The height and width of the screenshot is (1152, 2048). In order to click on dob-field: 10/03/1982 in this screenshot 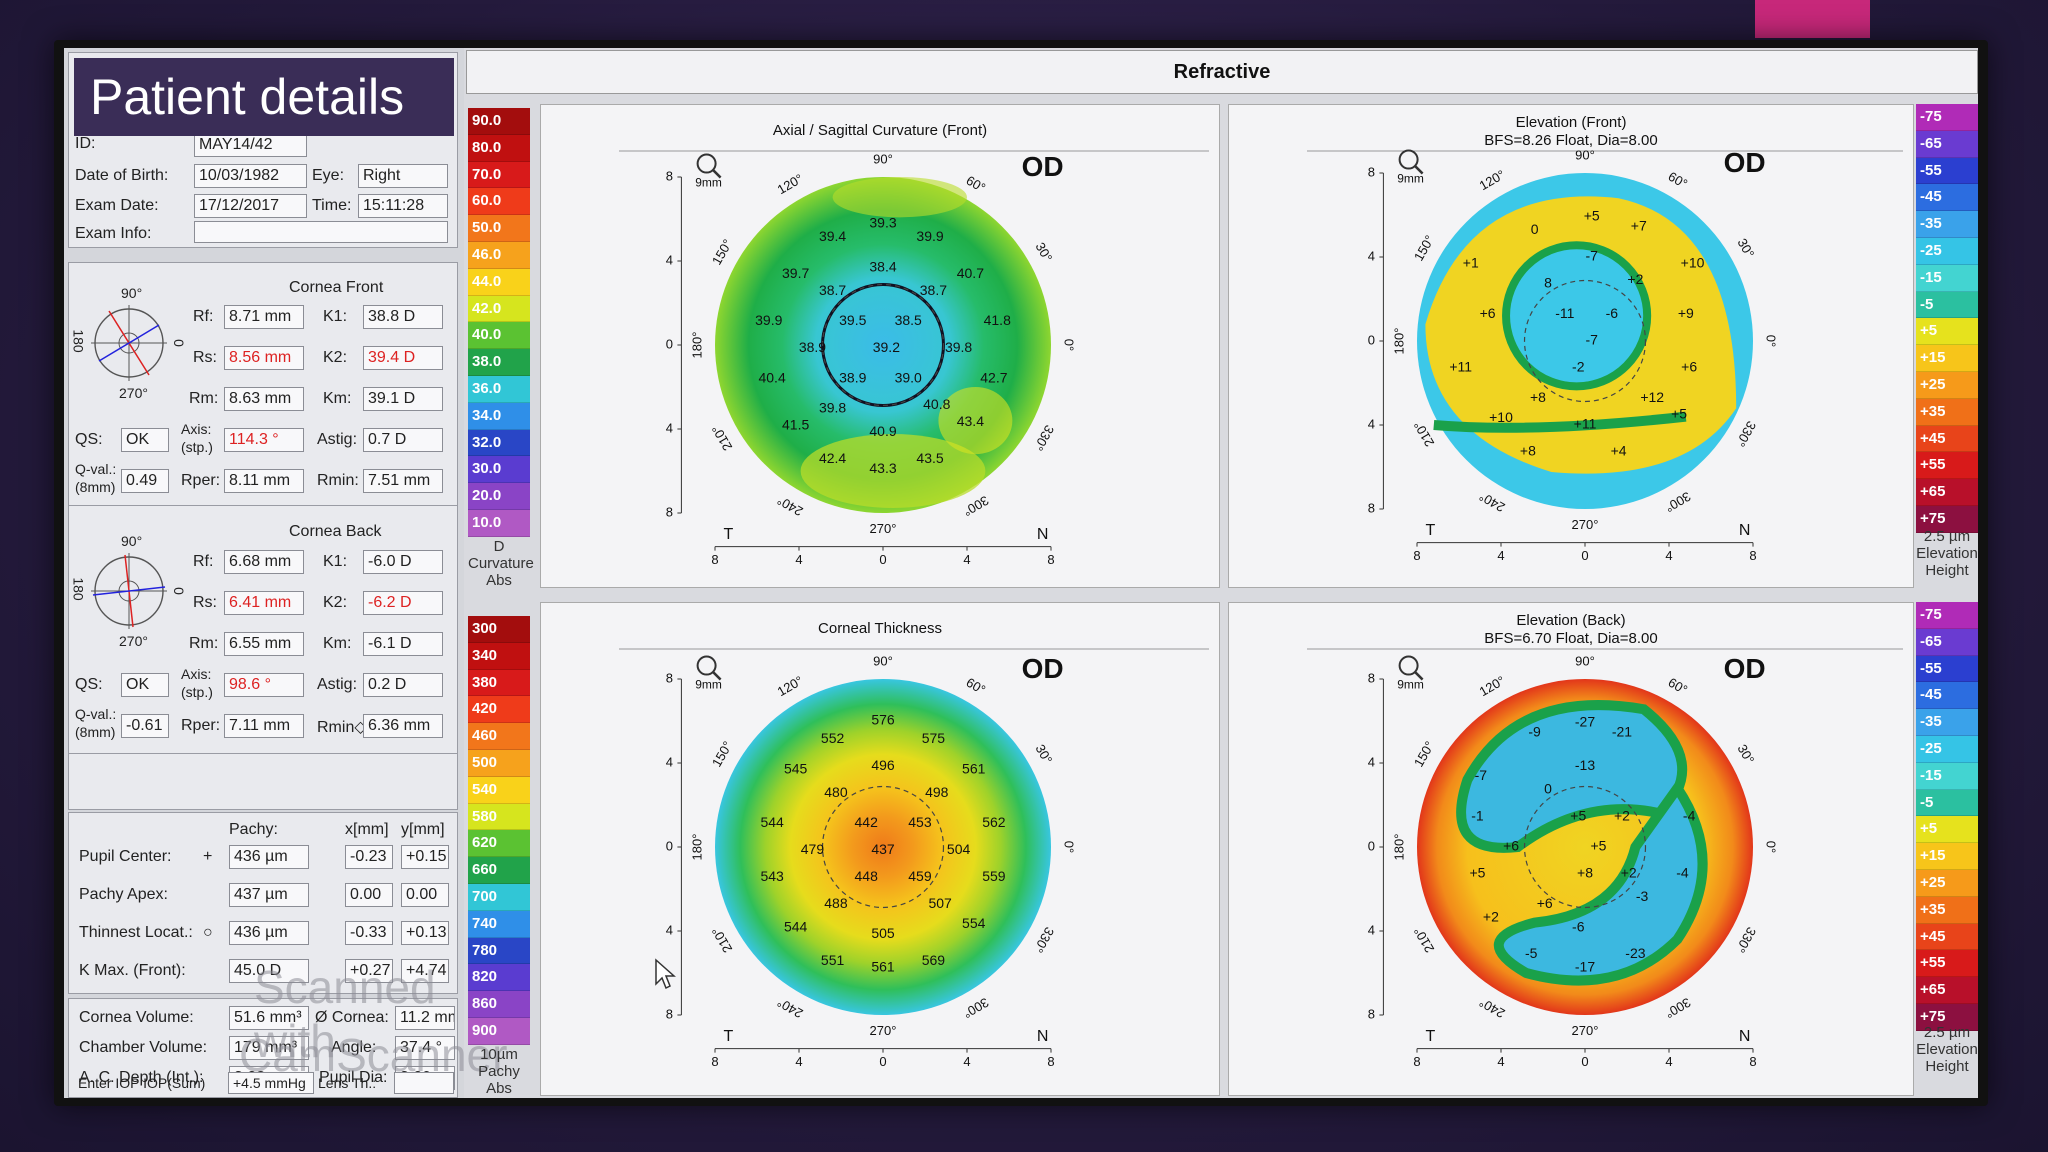, I will do `click(250, 176)`.